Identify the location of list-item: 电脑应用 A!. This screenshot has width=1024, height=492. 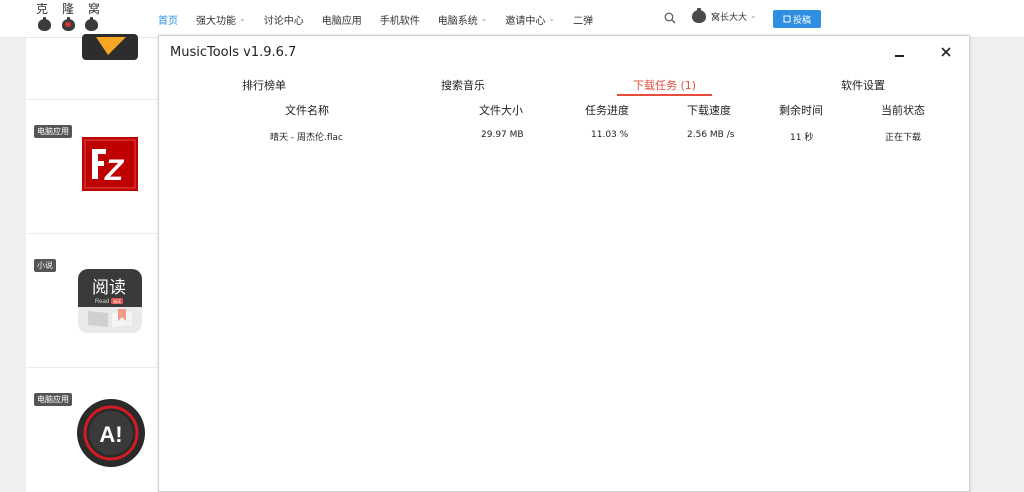
(93, 430).